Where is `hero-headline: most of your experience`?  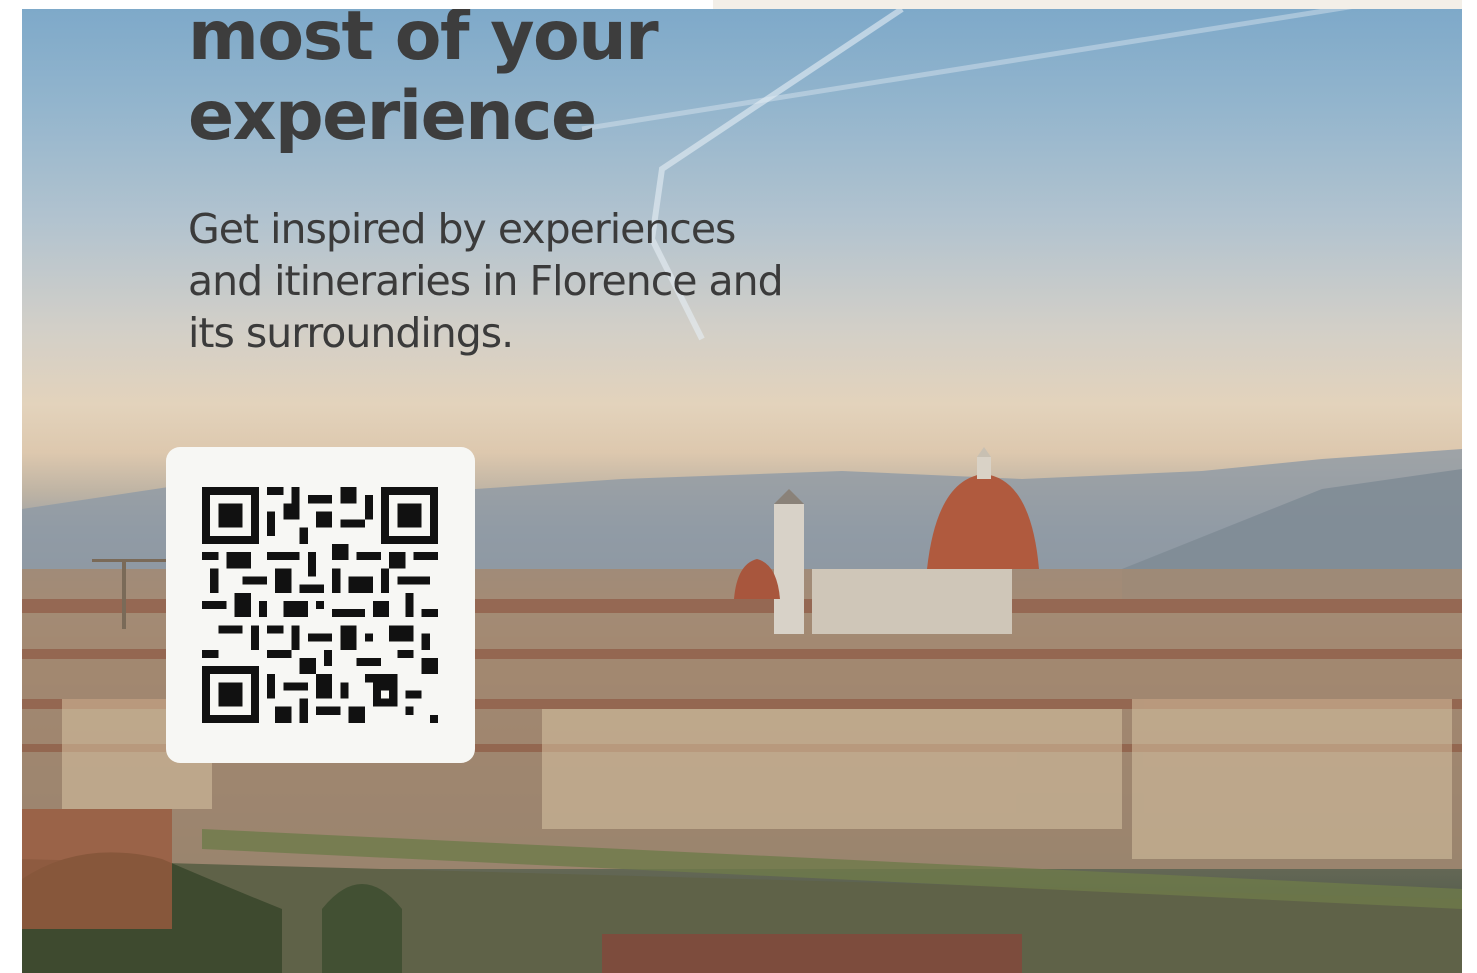
hero-headline: most of your experience is located at coordinates (423, 82).